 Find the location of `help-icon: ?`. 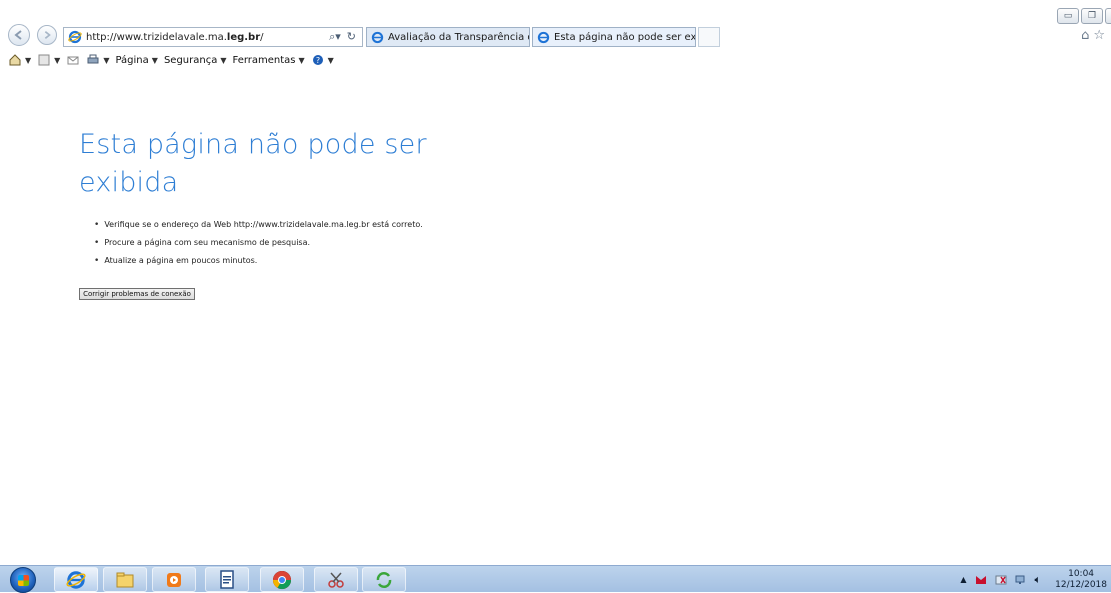

help-icon: ? is located at coordinates (317, 60).